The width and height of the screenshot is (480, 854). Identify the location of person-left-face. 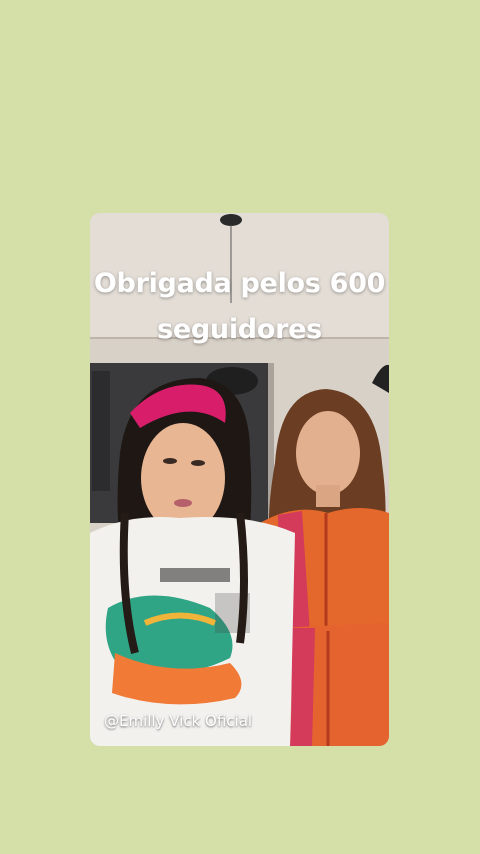
(183, 478).